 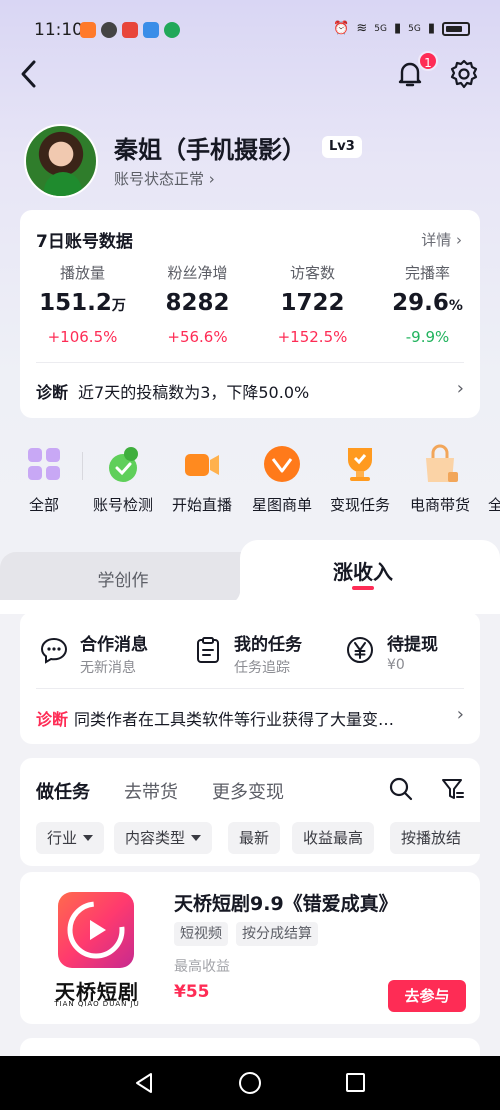 What do you see at coordinates (30, 74) in the screenshot?
I see `back-arrow-icon` at bounding box center [30, 74].